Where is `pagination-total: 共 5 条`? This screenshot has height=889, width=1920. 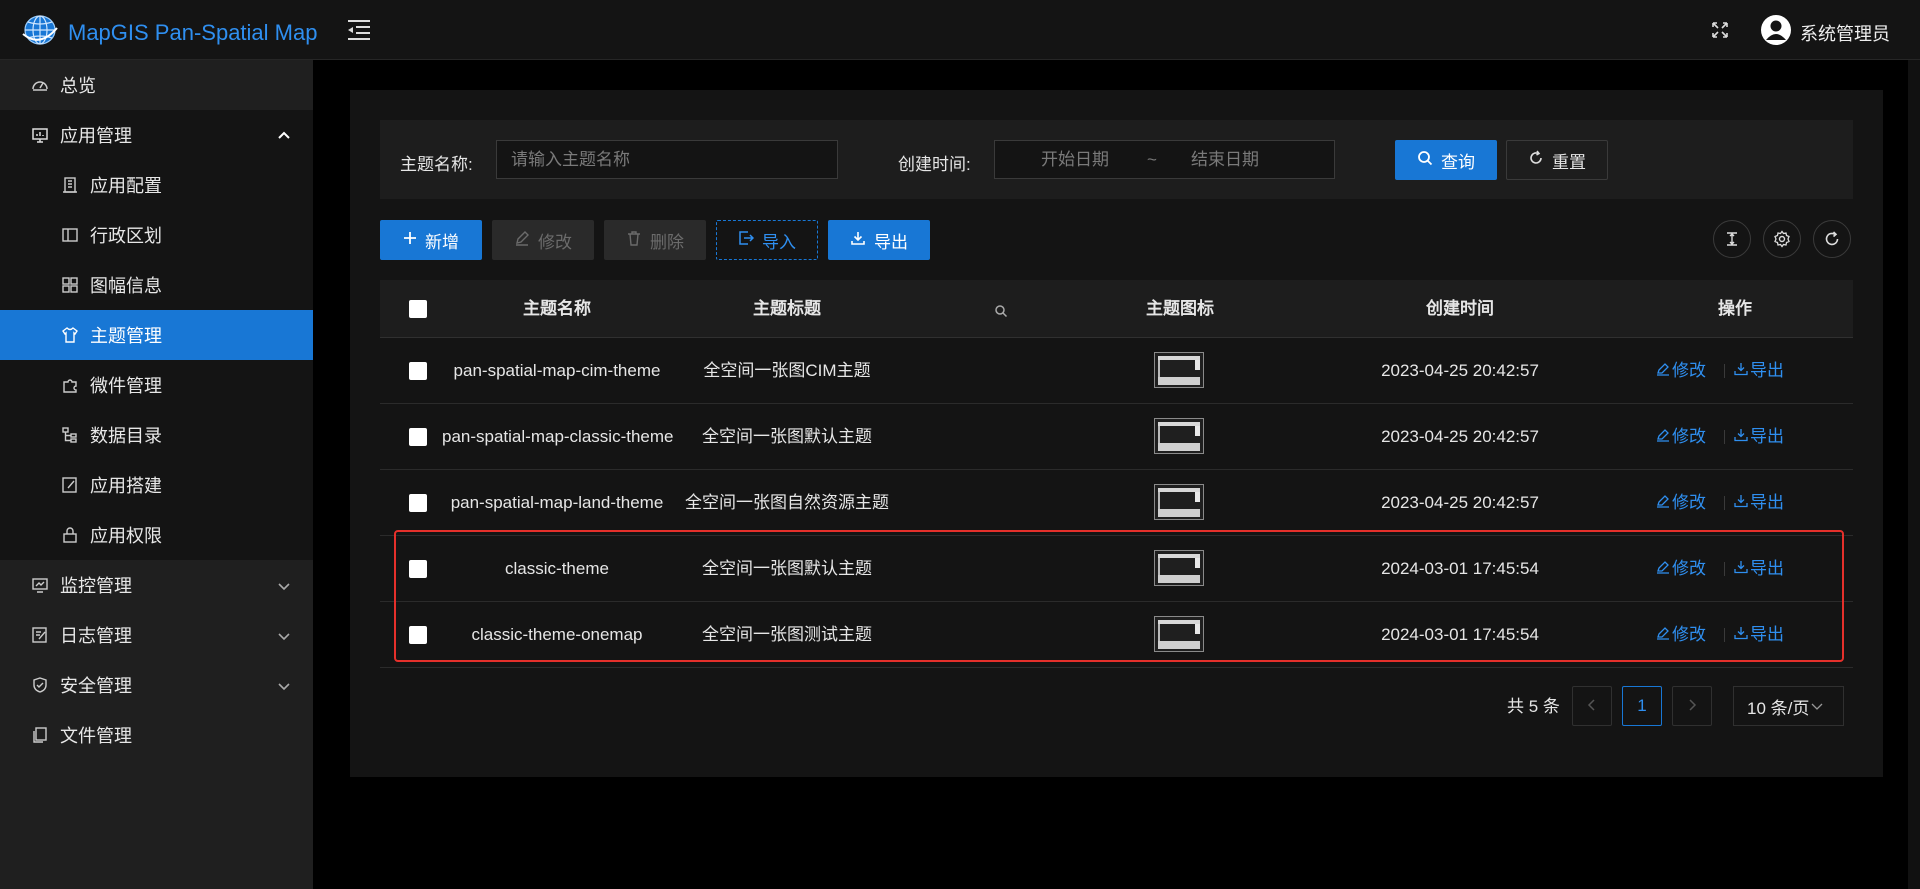 pagination-total: 共 5 条 is located at coordinates (1533, 706).